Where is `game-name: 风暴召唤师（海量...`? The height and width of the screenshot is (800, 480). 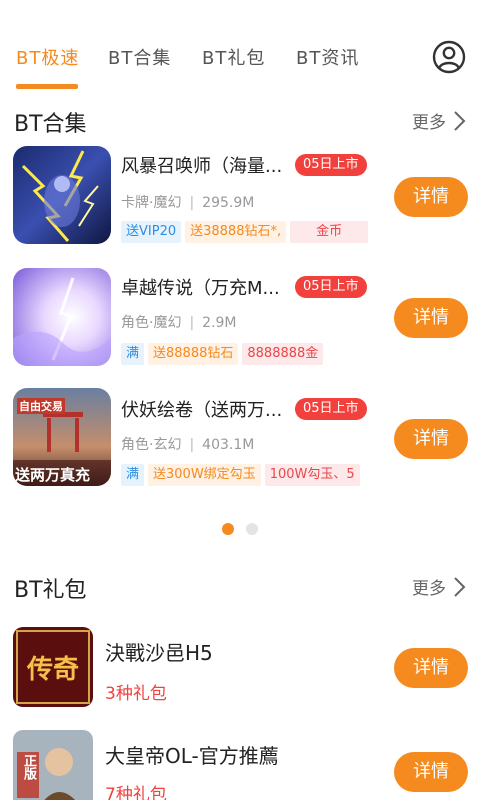 game-name: 风暴召唤师（海量... is located at coordinates (202, 166).